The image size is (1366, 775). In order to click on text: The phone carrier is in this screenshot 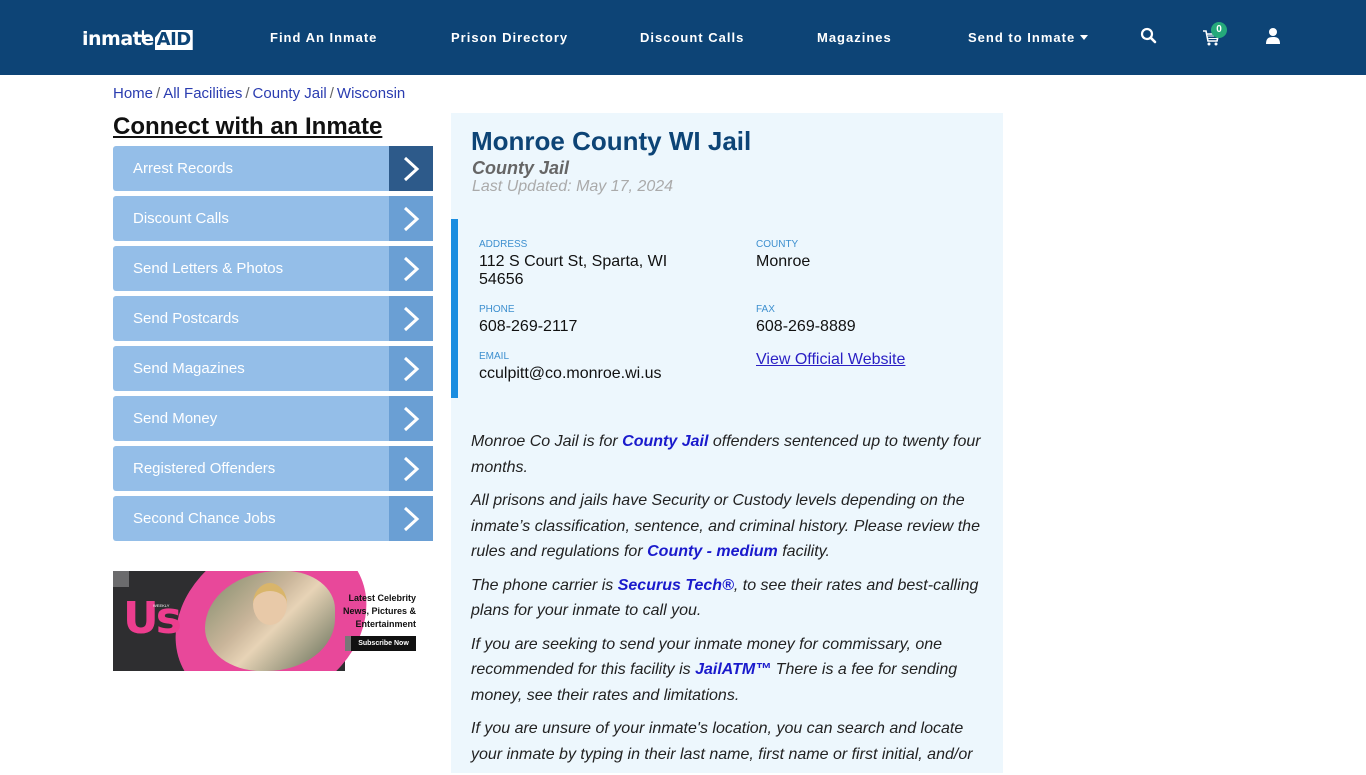, I will do `click(544, 585)`.